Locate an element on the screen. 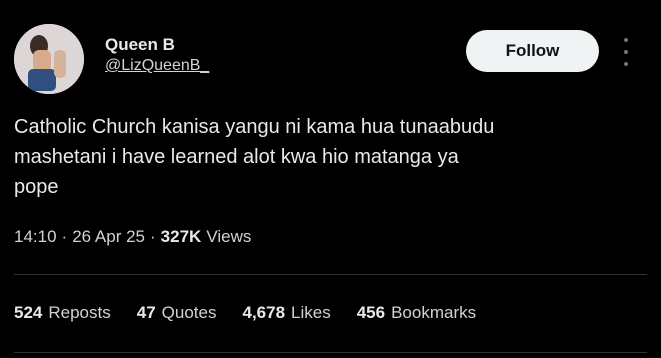  stat-bookmarks: 456 Bookmarks is located at coordinates (416, 313).